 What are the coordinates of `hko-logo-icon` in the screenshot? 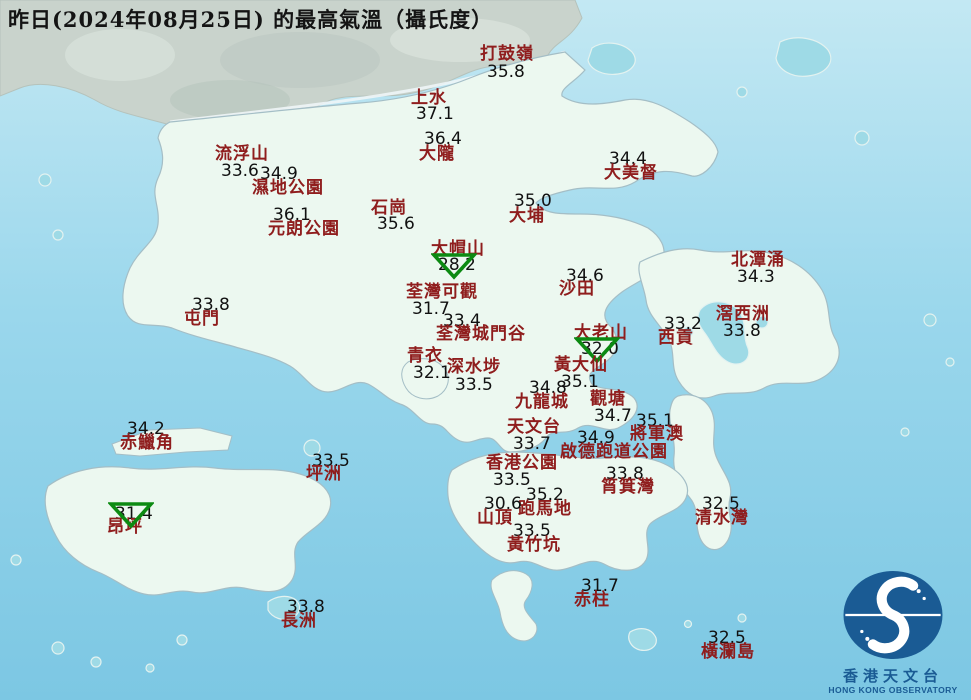 It's located at (893, 614).